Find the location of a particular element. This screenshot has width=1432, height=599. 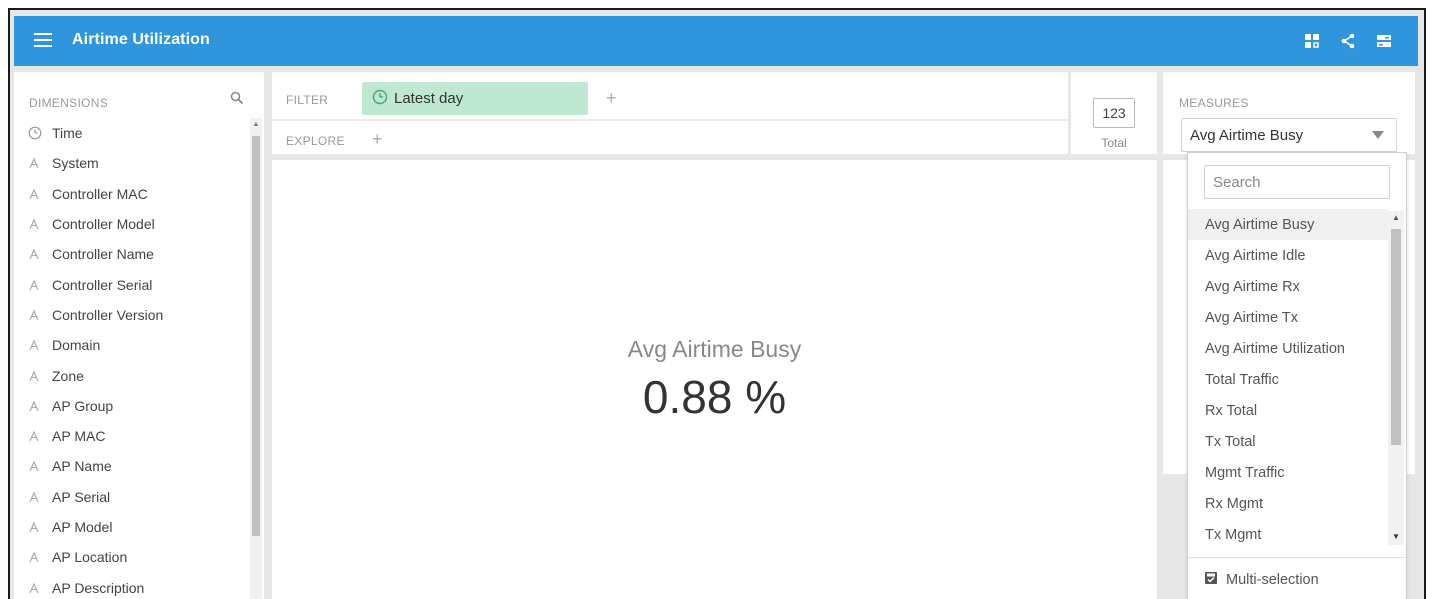

dimension-label: Controller Serial is located at coordinates (102, 284).